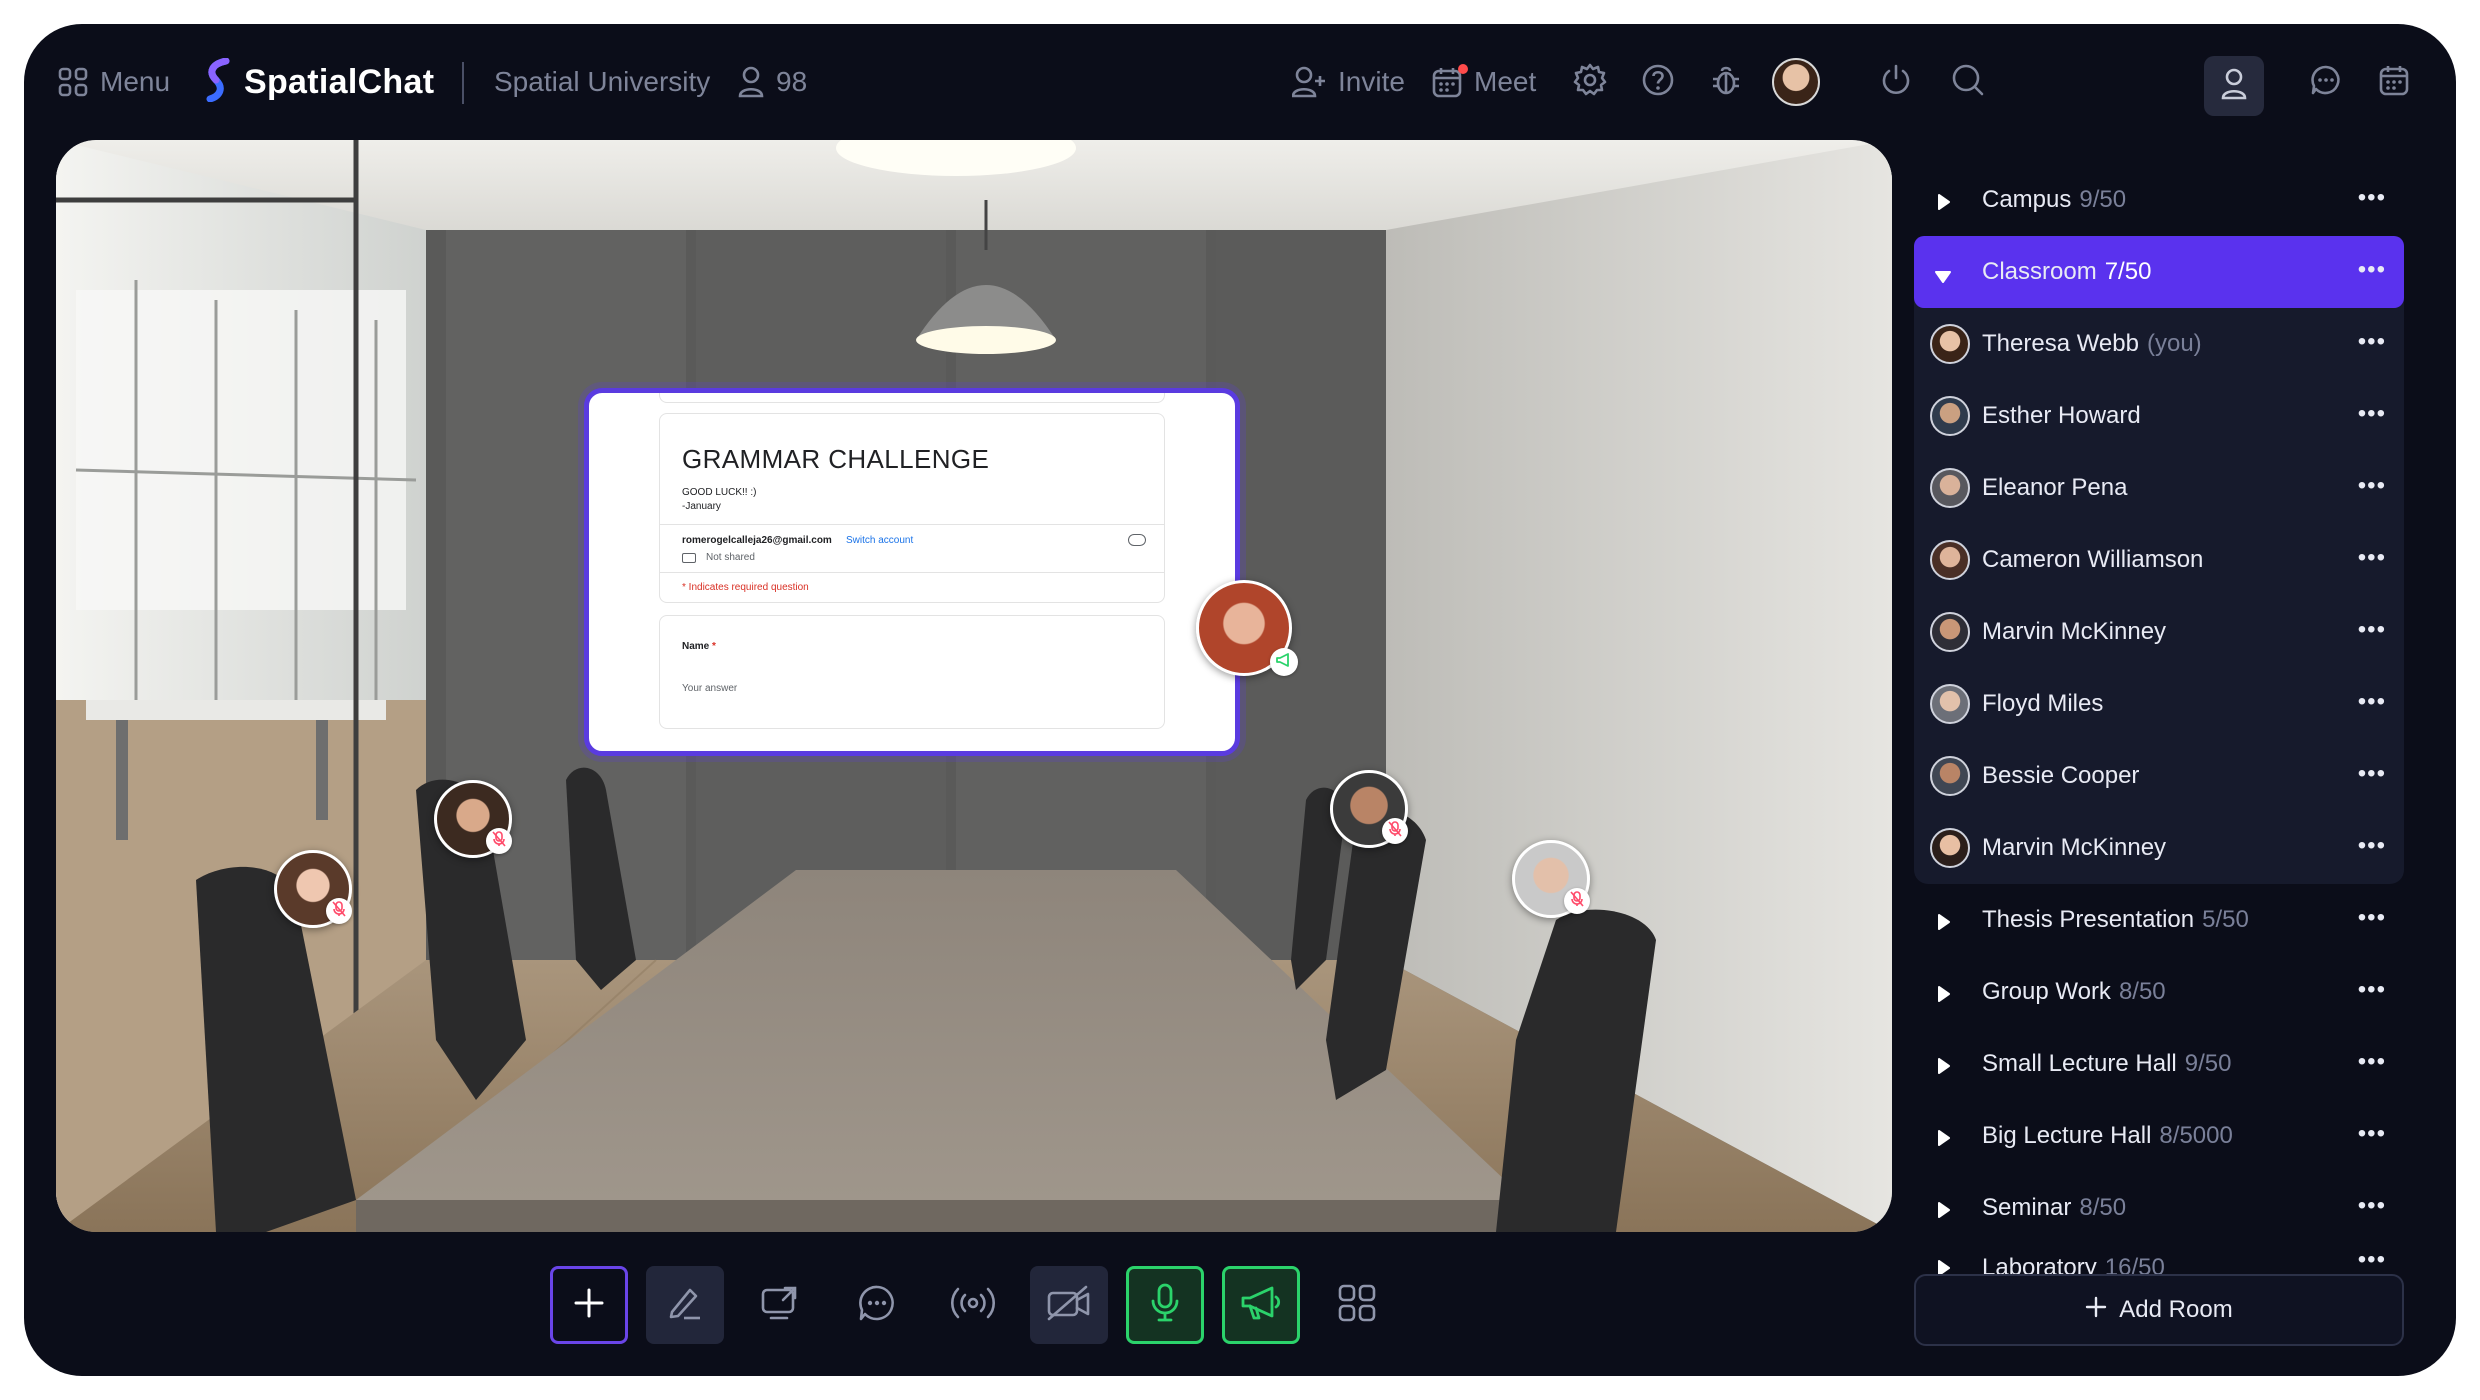 Image resolution: width=2480 pixels, height=1400 pixels. I want to click on add-content-button, so click(589, 1305).